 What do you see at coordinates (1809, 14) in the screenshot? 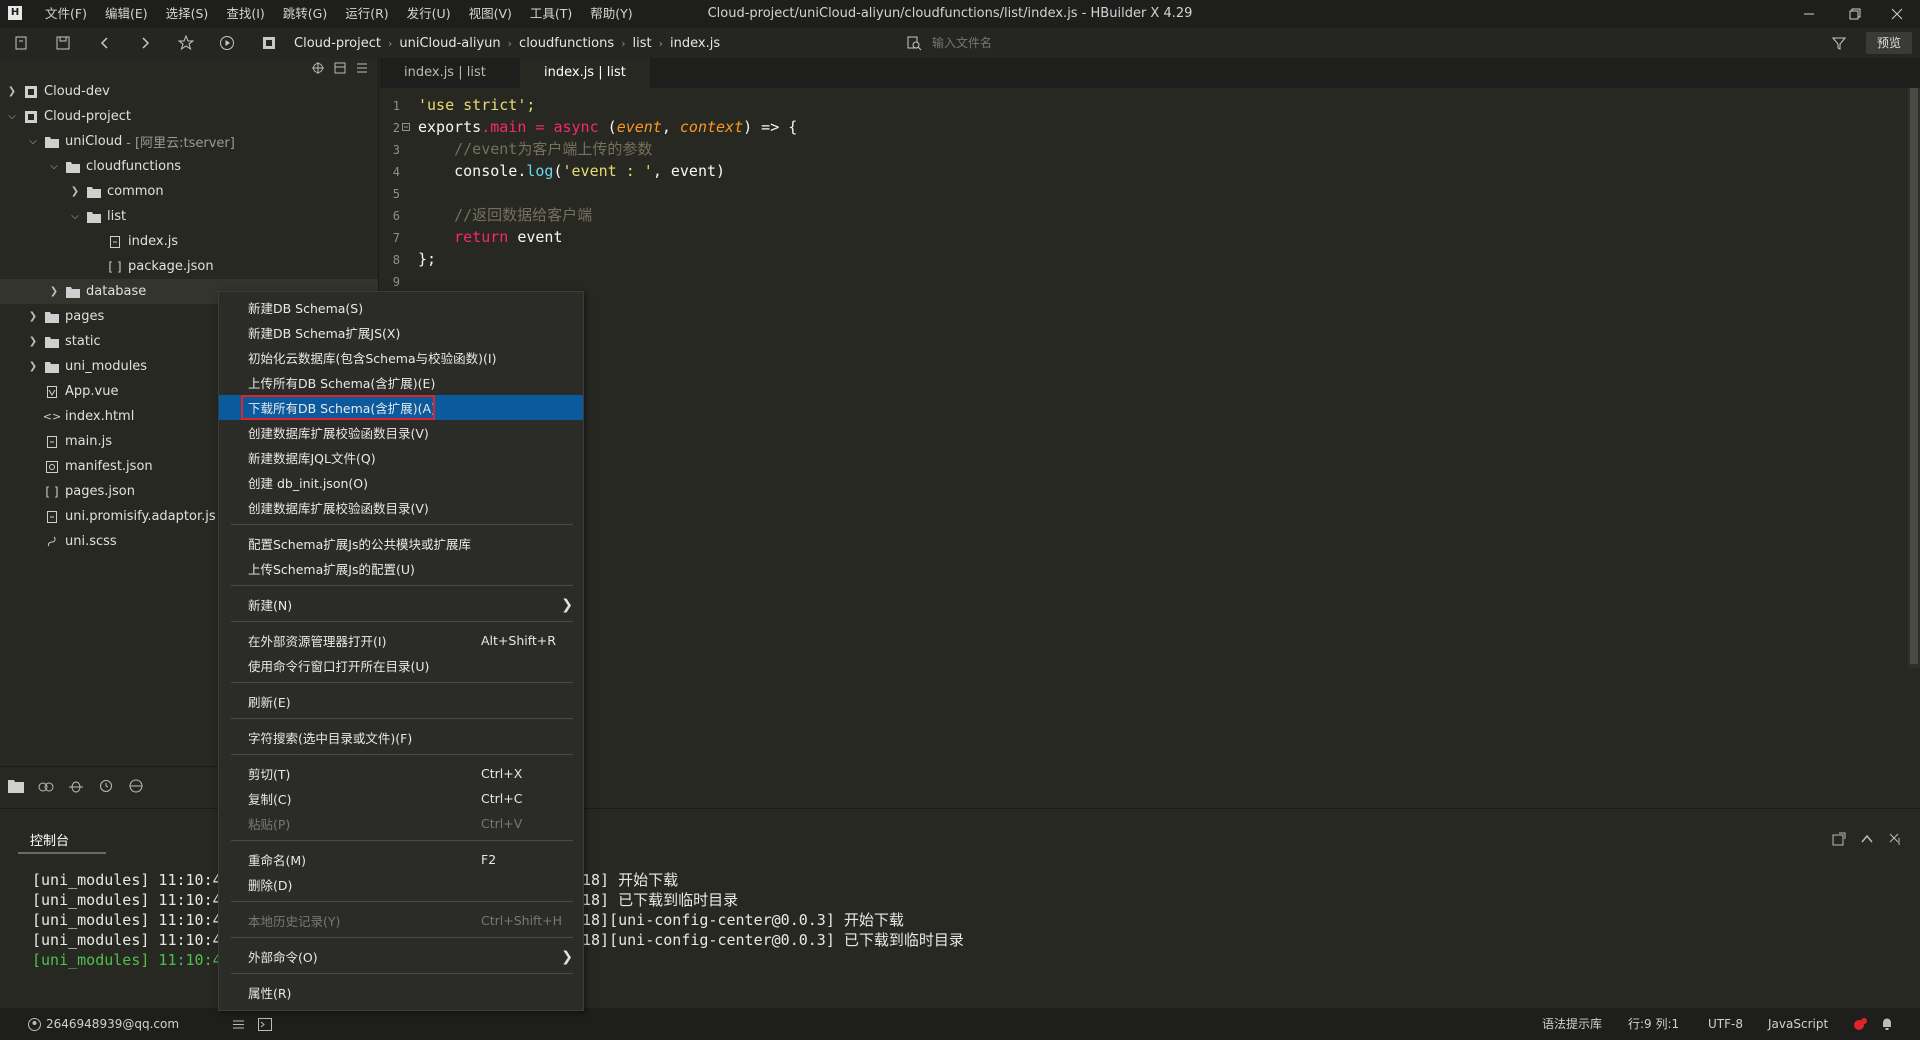
I see `minimize-button` at bounding box center [1809, 14].